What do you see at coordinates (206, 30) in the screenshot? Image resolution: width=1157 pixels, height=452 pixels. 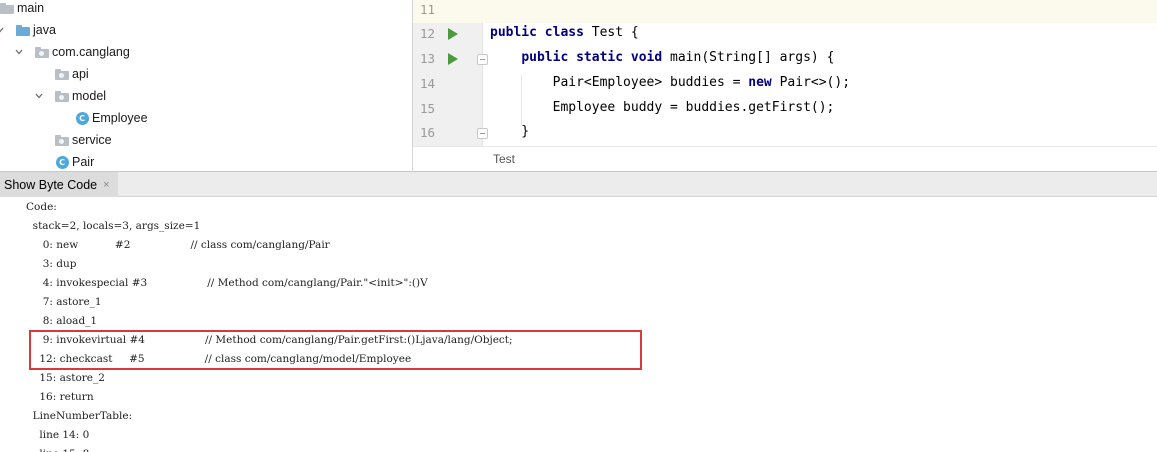 I see `tree-item-java: java` at bounding box center [206, 30].